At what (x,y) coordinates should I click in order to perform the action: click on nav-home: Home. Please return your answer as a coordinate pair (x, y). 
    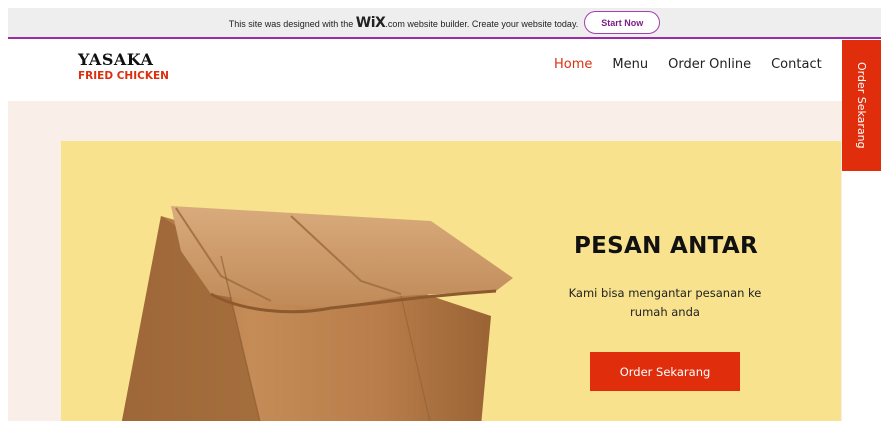
    Looking at the image, I should click on (573, 64).